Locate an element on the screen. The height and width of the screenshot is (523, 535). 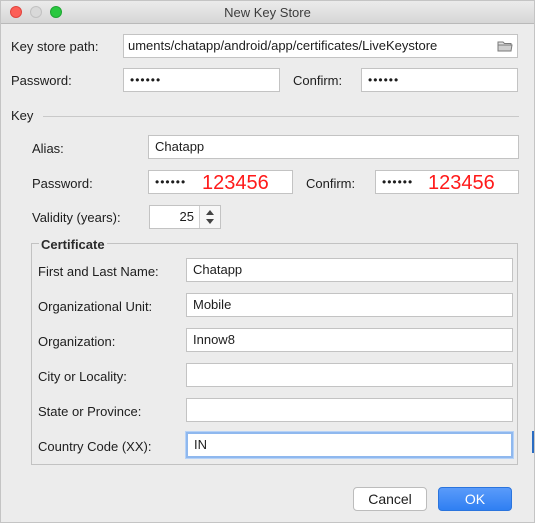
organization-label: Organization: is located at coordinates (77, 341).